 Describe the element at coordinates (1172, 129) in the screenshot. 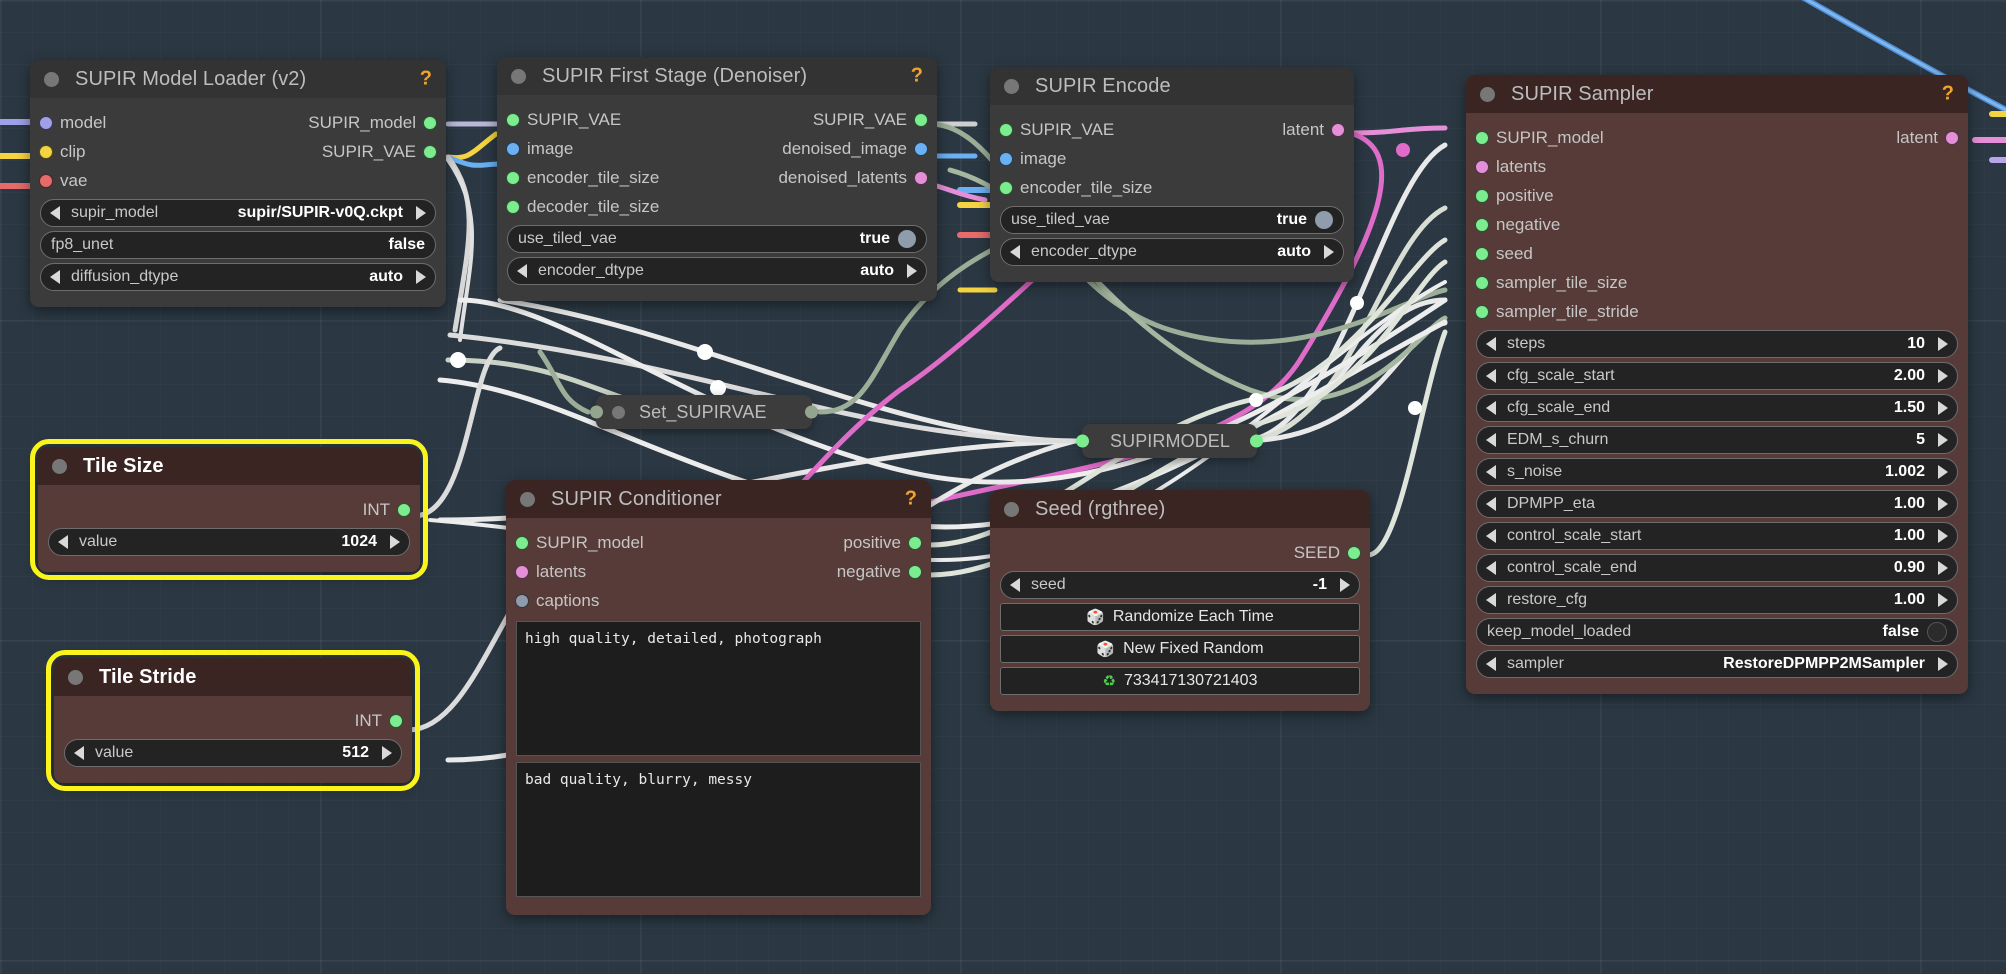

I see `input-slot-supir-vae: SUPIR_VAE latent` at that location.